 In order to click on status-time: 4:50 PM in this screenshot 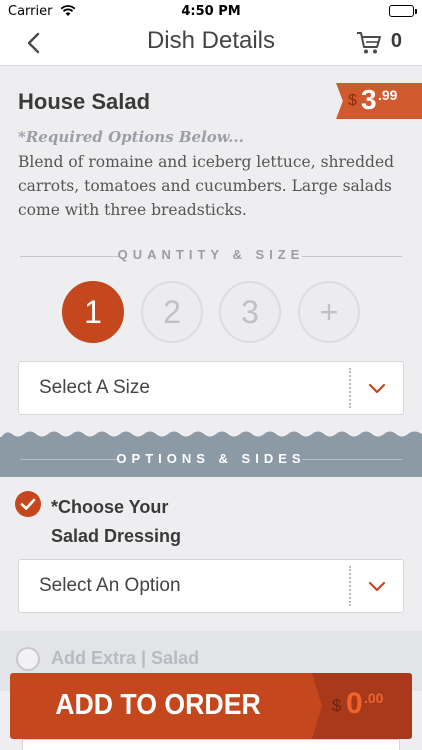, I will do `click(211, 11)`.